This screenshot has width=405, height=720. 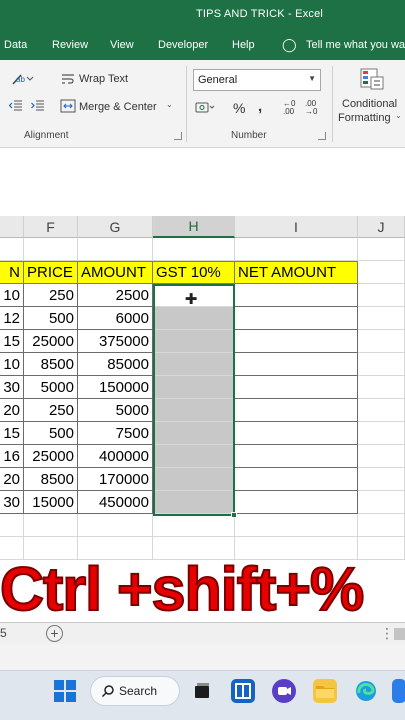 I want to click on column-header-h: H, so click(x=194, y=227).